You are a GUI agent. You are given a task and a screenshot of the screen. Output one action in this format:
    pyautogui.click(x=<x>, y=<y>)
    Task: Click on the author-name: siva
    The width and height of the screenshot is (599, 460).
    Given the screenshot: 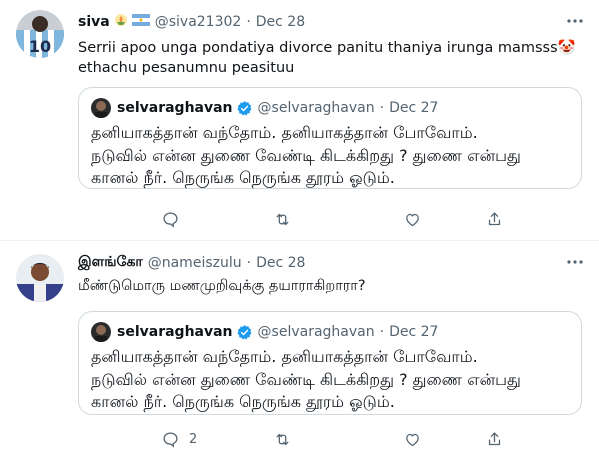 What is the action you would take?
    pyautogui.click(x=94, y=22)
    